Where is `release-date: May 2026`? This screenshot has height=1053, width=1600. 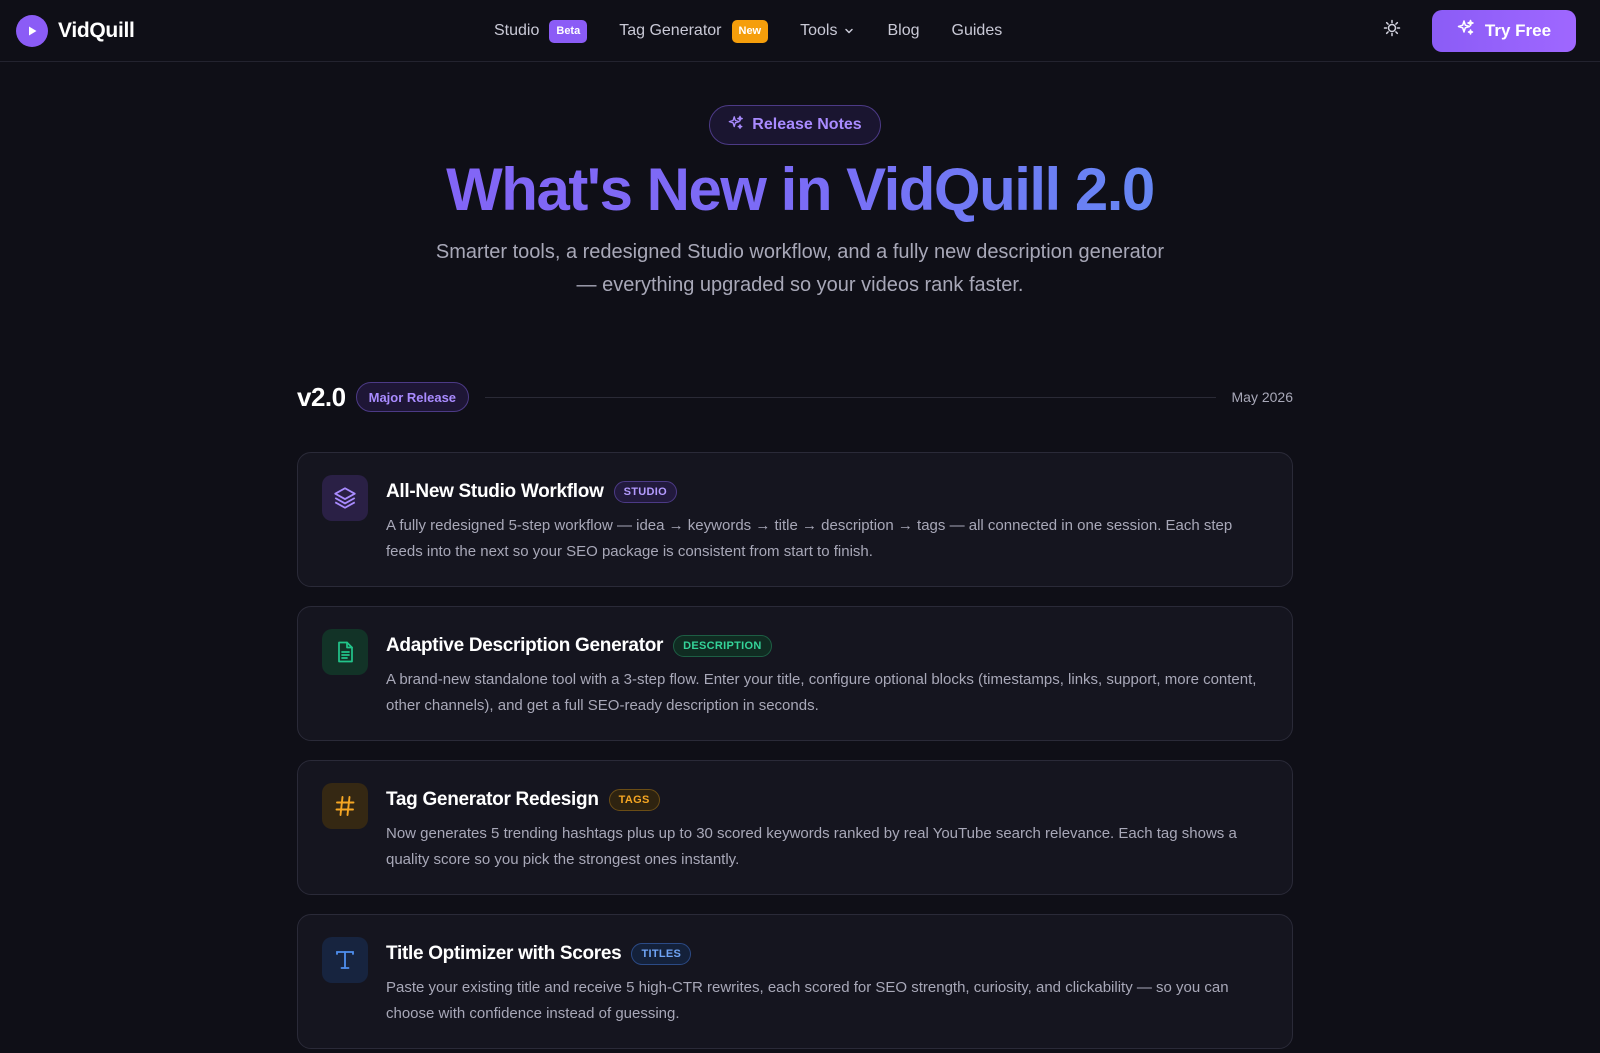
release-date: May 2026 is located at coordinates (1262, 397).